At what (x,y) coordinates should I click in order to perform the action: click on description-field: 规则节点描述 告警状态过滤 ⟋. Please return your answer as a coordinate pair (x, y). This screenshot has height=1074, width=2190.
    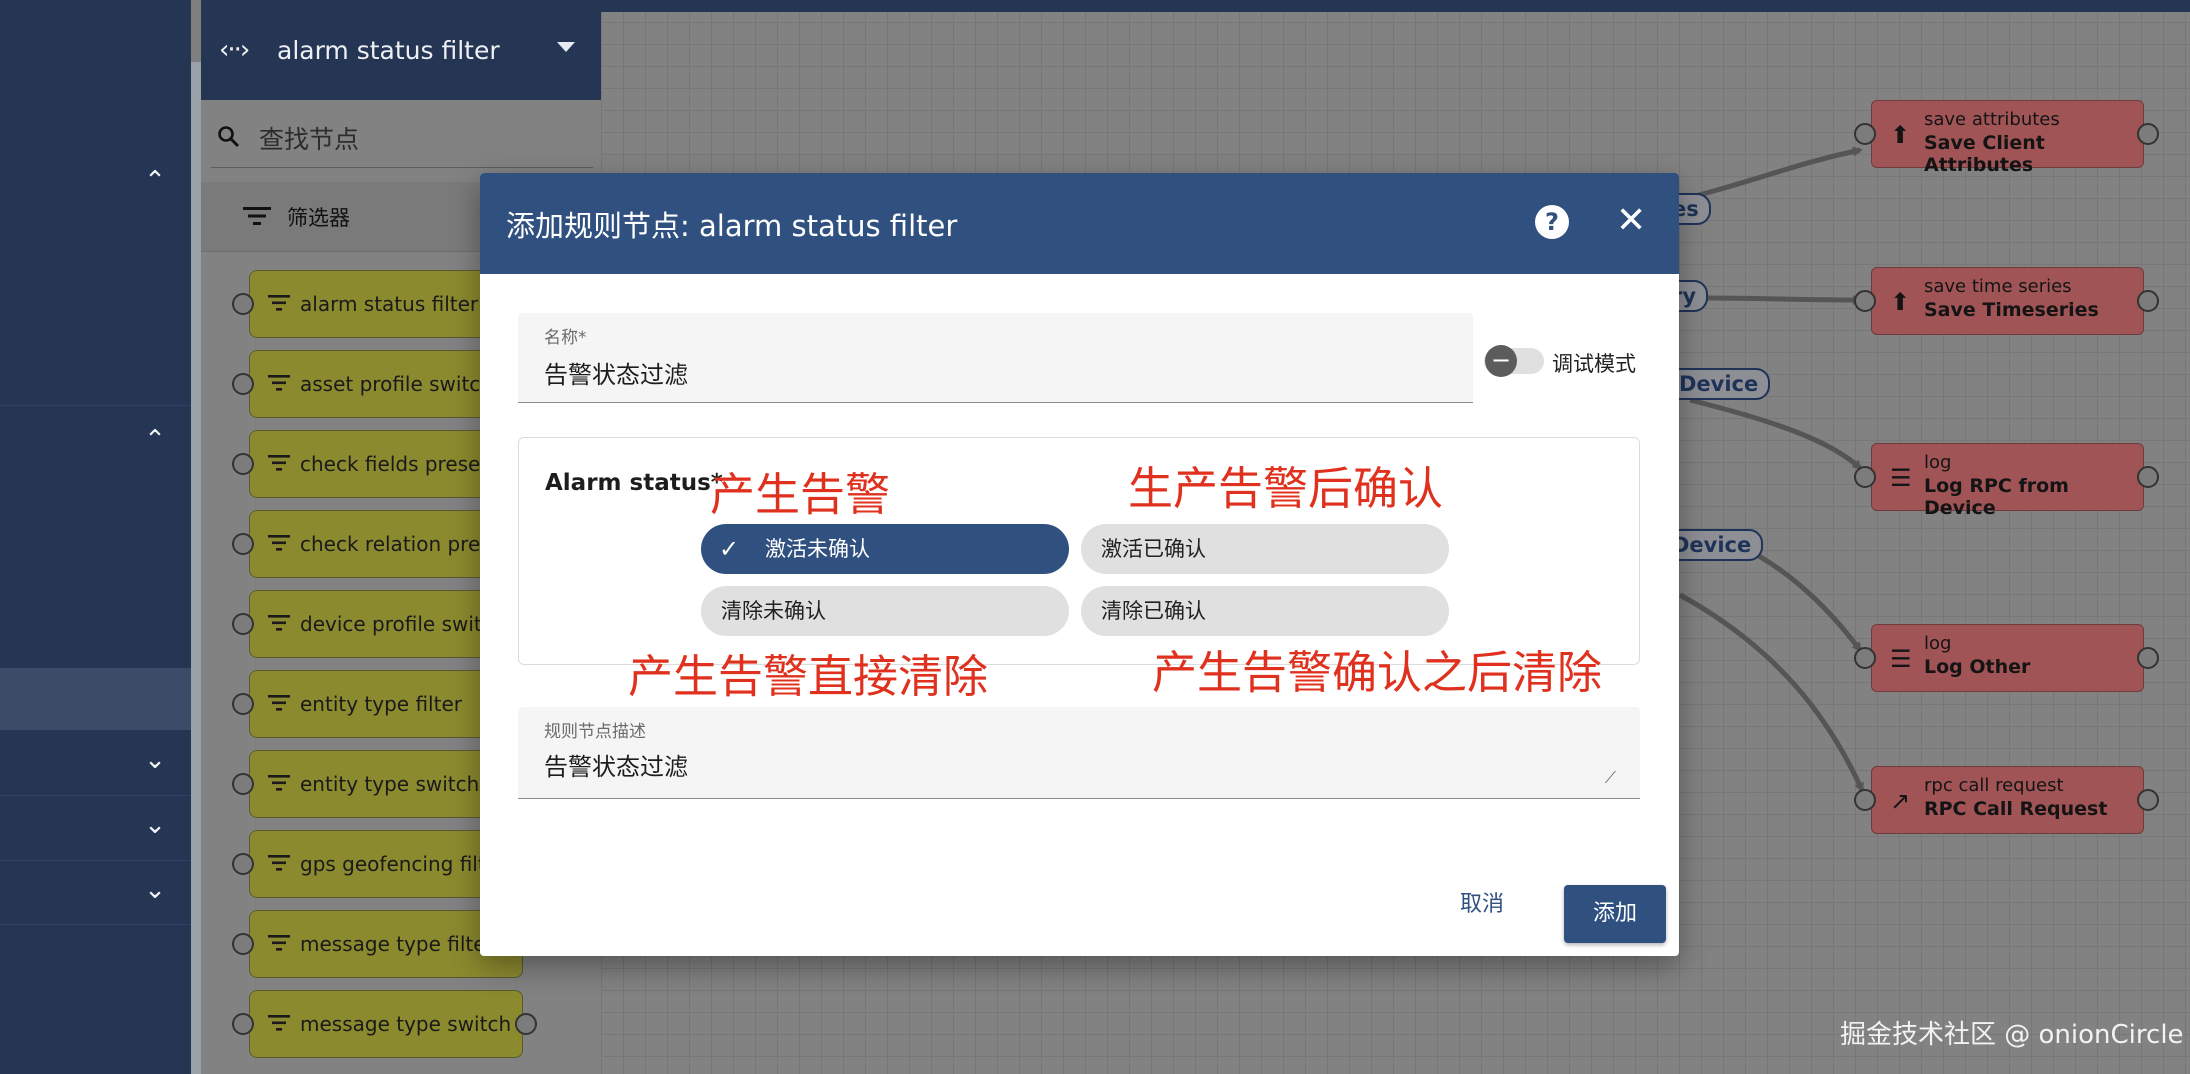
    Looking at the image, I should click on (1079, 753).